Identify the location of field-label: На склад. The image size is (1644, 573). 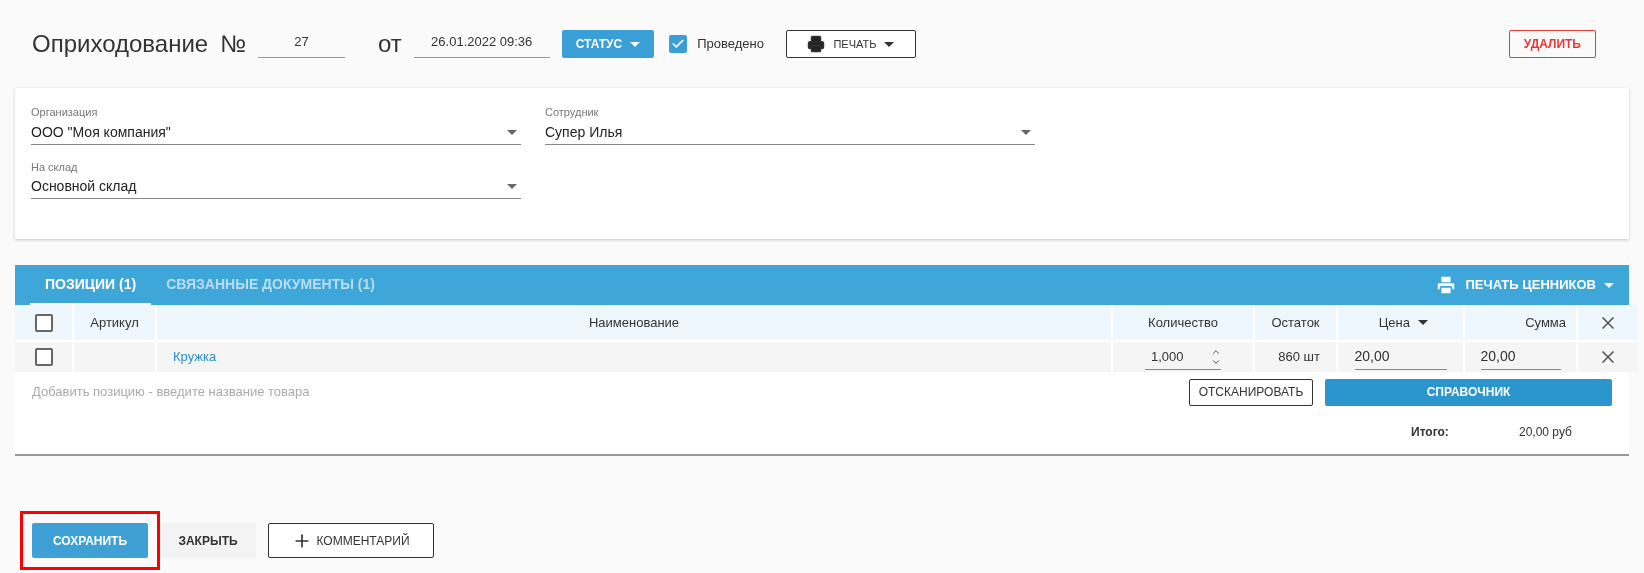
(55, 167).